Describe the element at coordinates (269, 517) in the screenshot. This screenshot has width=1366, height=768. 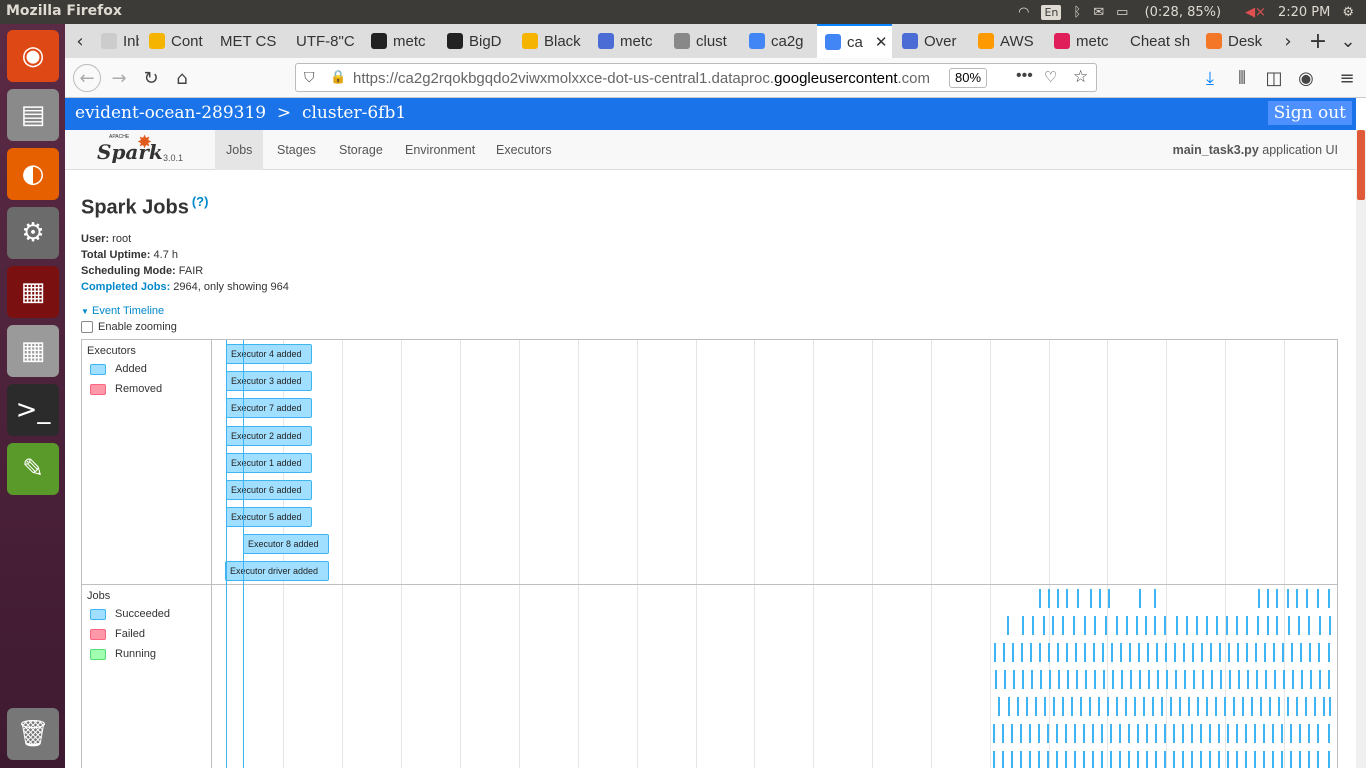
I see `executor-added-event: Executor 5 added` at that location.